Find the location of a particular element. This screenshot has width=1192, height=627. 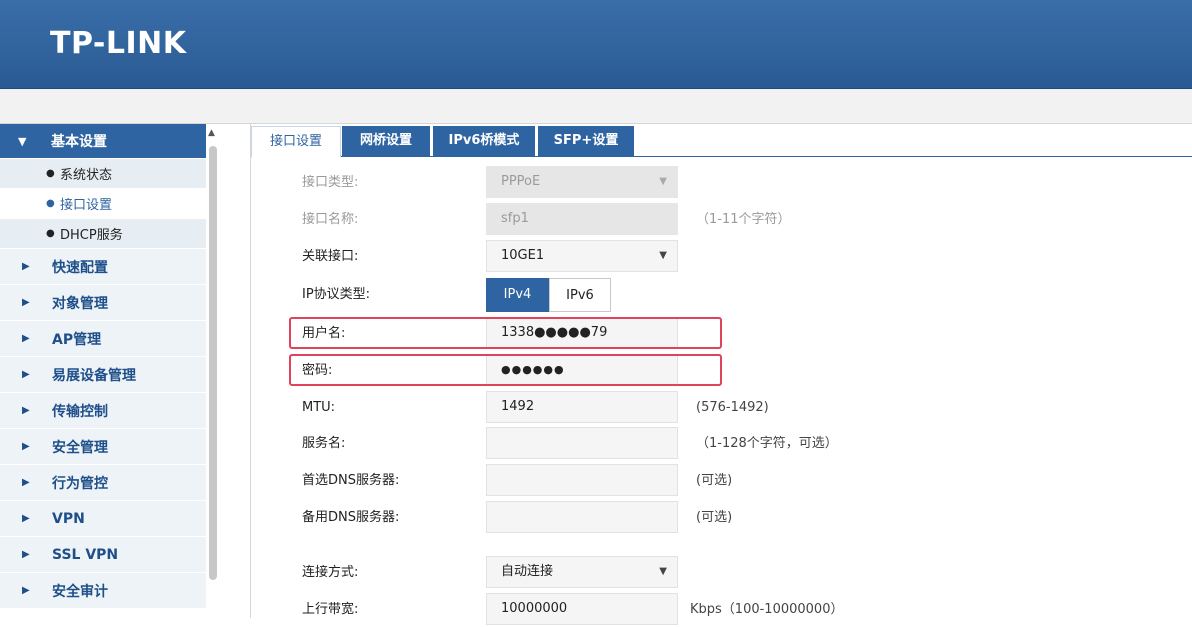

service-name-input is located at coordinates (582, 443).